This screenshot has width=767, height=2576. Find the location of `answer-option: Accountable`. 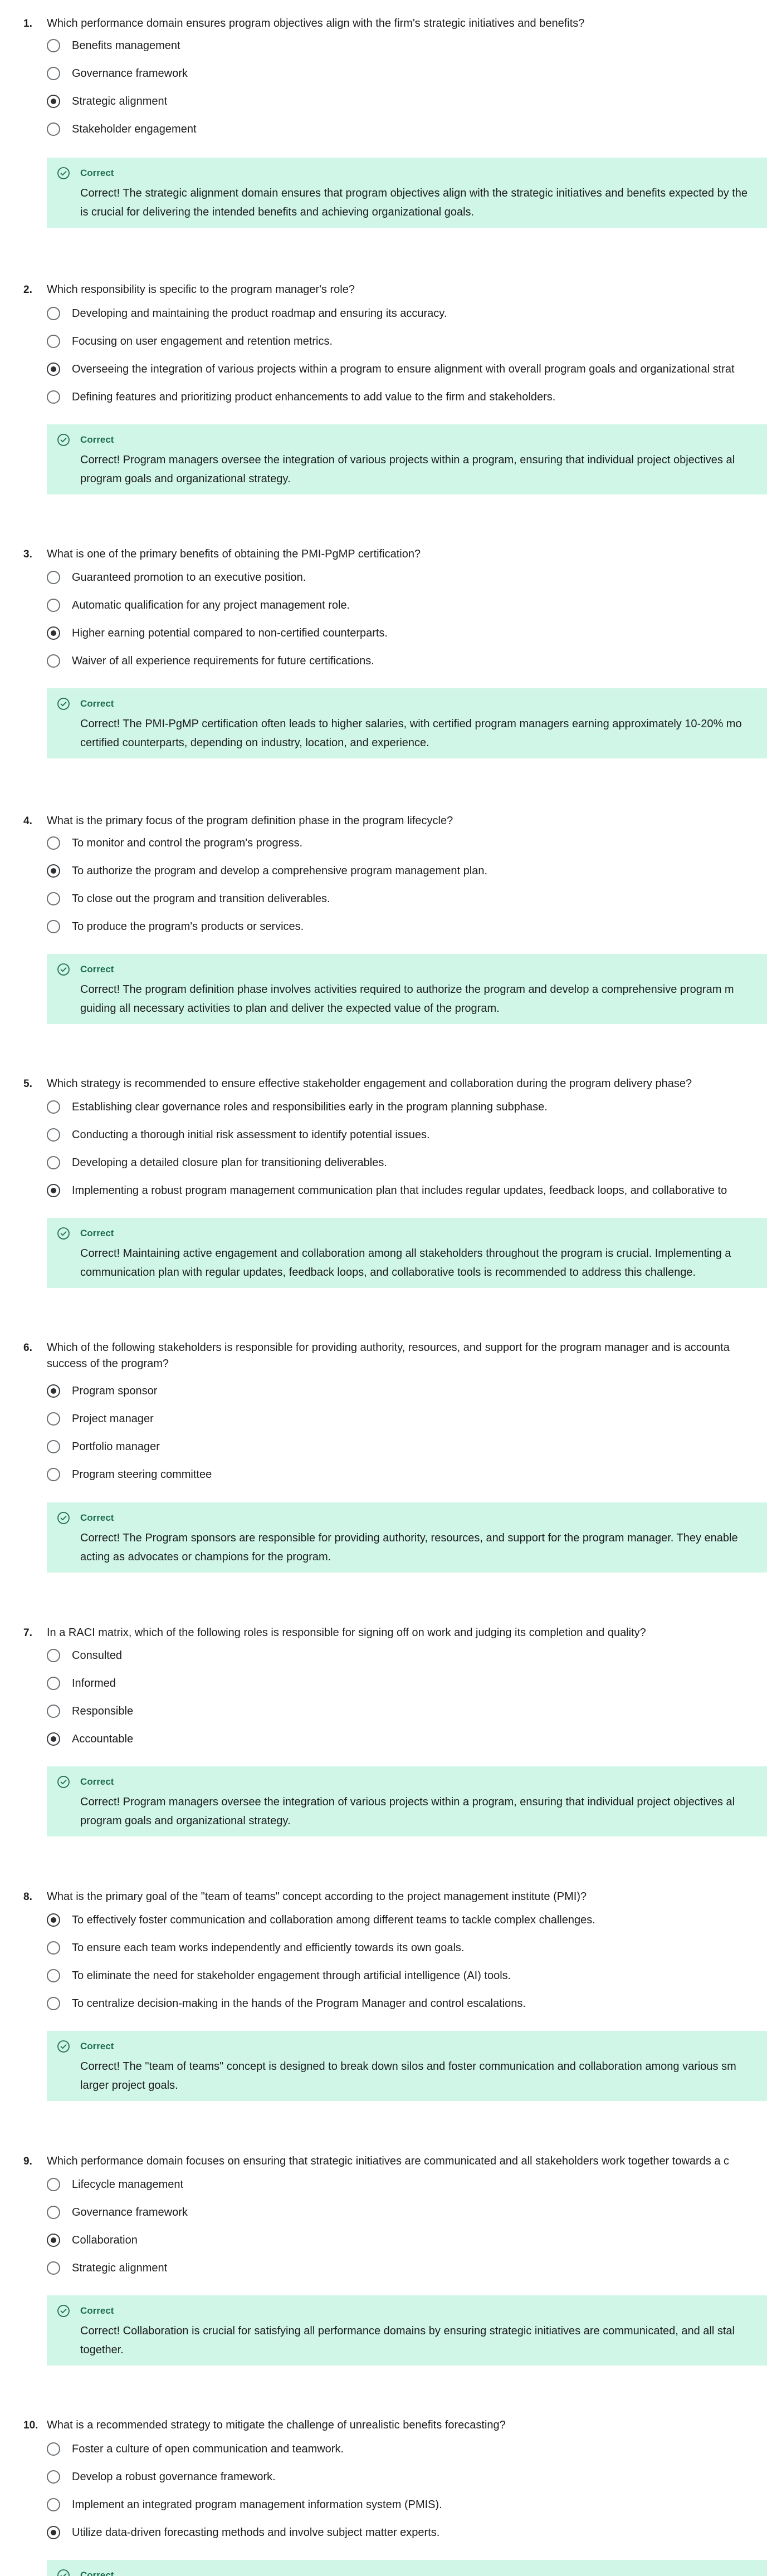

answer-option: Accountable is located at coordinates (407, 1739).